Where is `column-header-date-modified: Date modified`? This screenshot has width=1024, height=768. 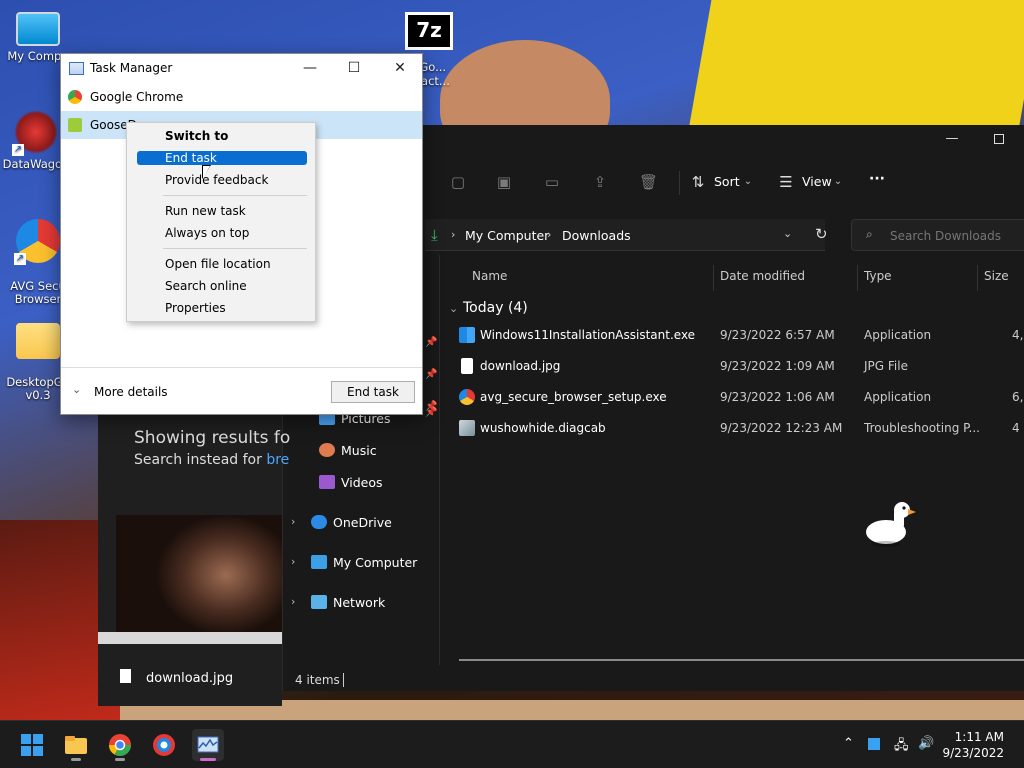 column-header-date-modified: Date modified is located at coordinates (762, 276).